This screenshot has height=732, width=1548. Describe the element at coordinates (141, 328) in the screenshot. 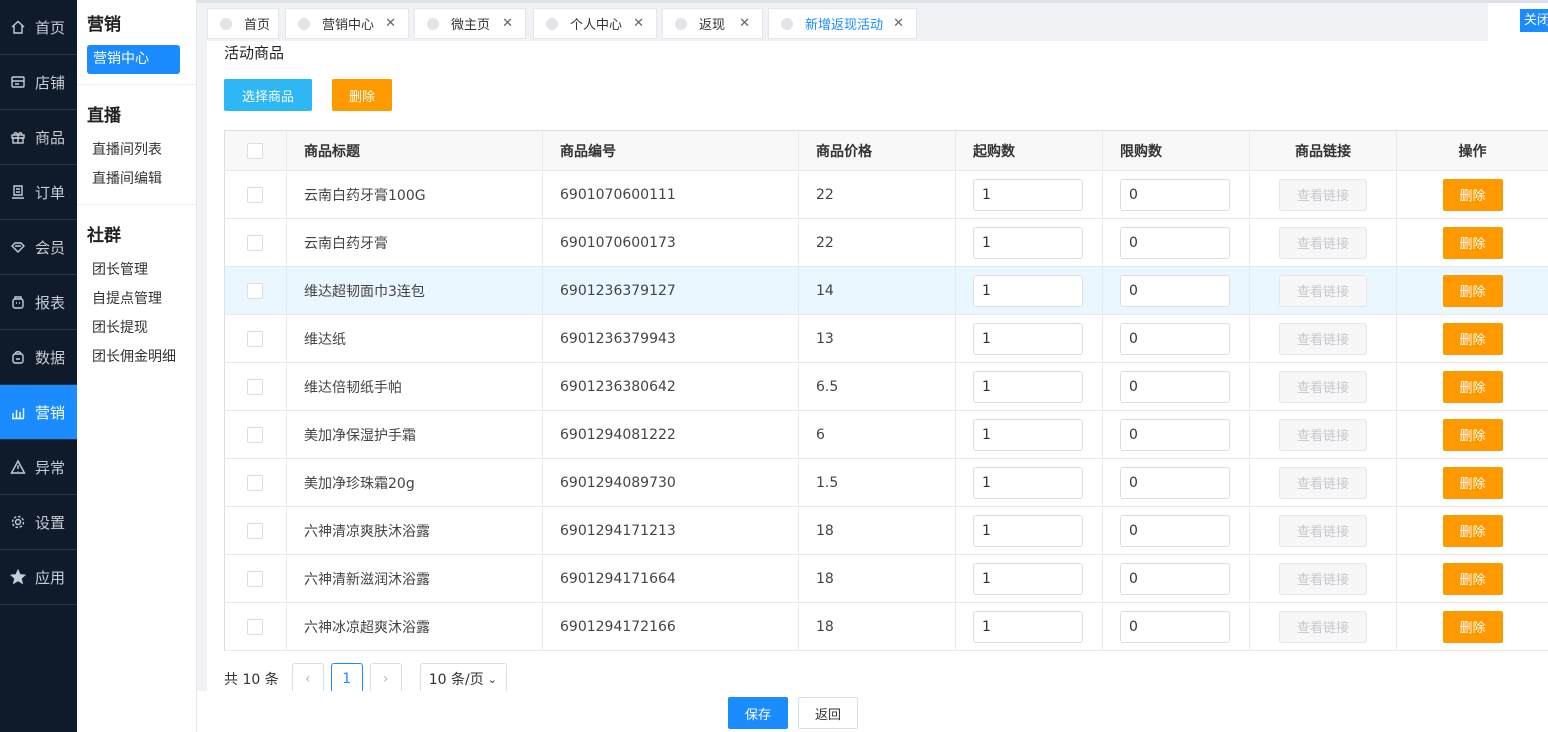

I see `subnav-link-leader-withdraw: 团长提现` at that location.